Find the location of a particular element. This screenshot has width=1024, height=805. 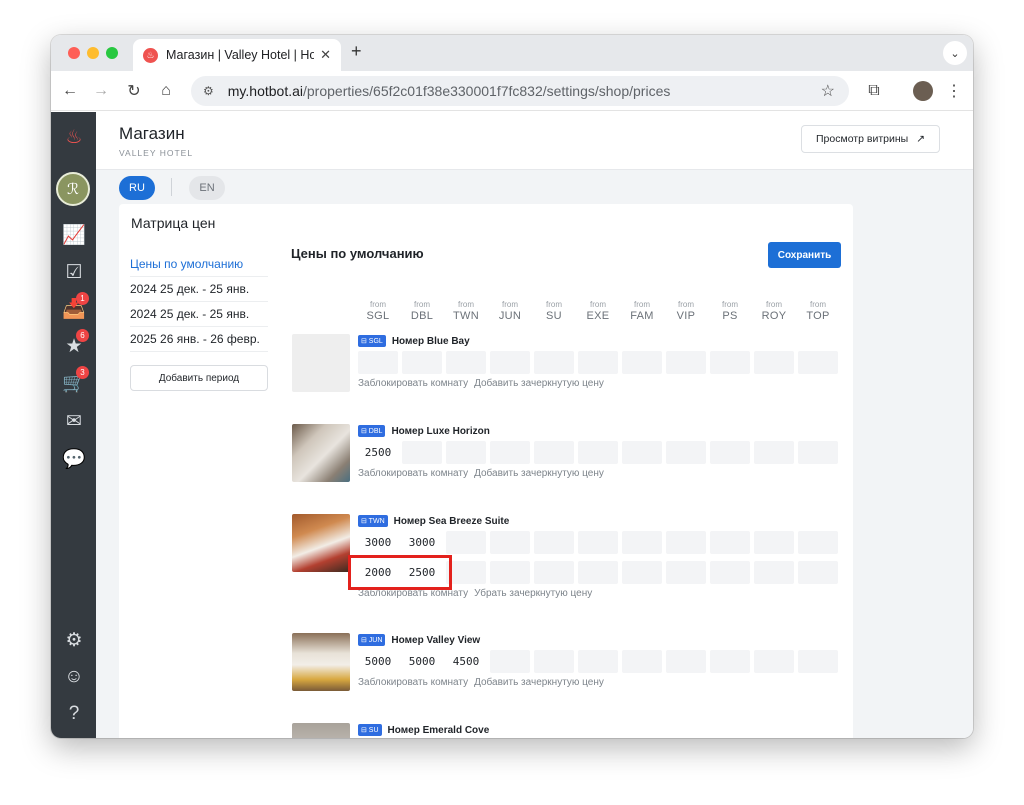

back-icon: ← is located at coordinates (70, 91).